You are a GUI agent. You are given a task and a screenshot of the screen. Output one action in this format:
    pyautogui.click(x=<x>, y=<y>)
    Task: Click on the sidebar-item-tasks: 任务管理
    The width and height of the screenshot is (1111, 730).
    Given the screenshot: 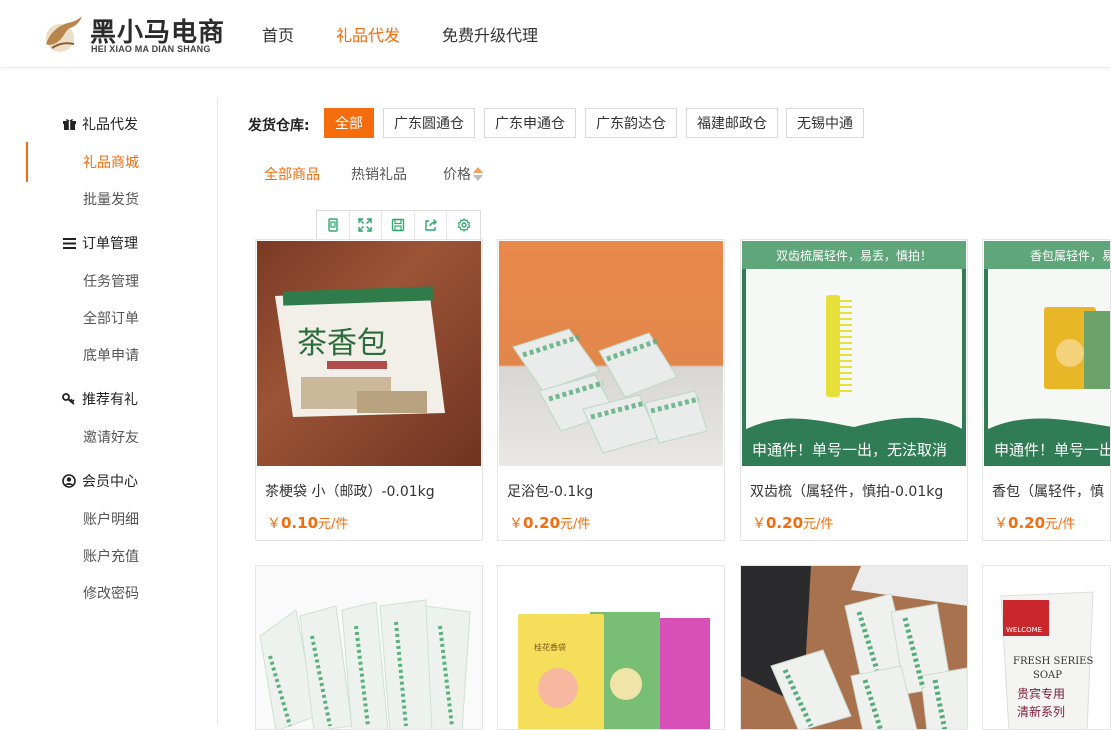 What is the action you would take?
    pyautogui.click(x=111, y=281)
    